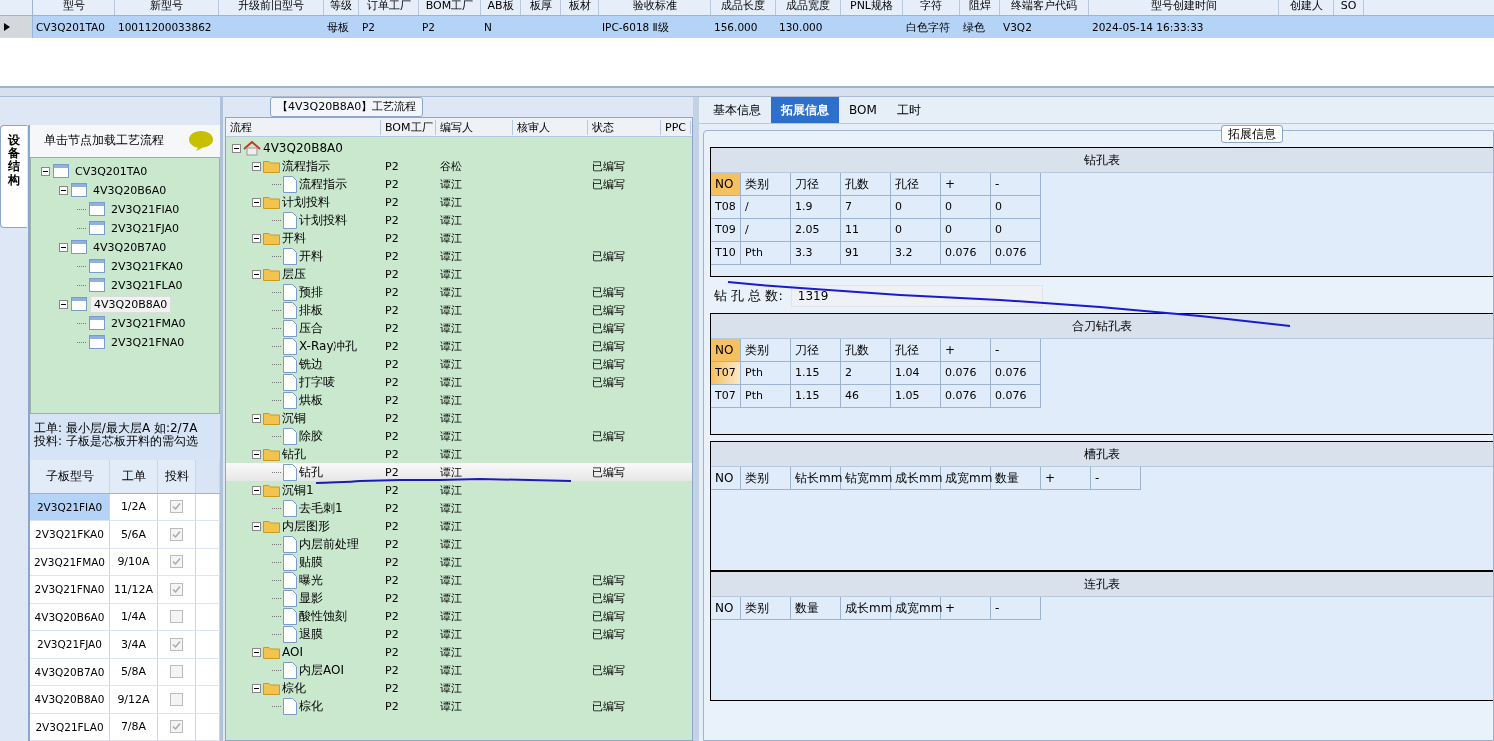 The image size is (1494, 741). I want to click on column-header: 新型号, so click(167, 7).